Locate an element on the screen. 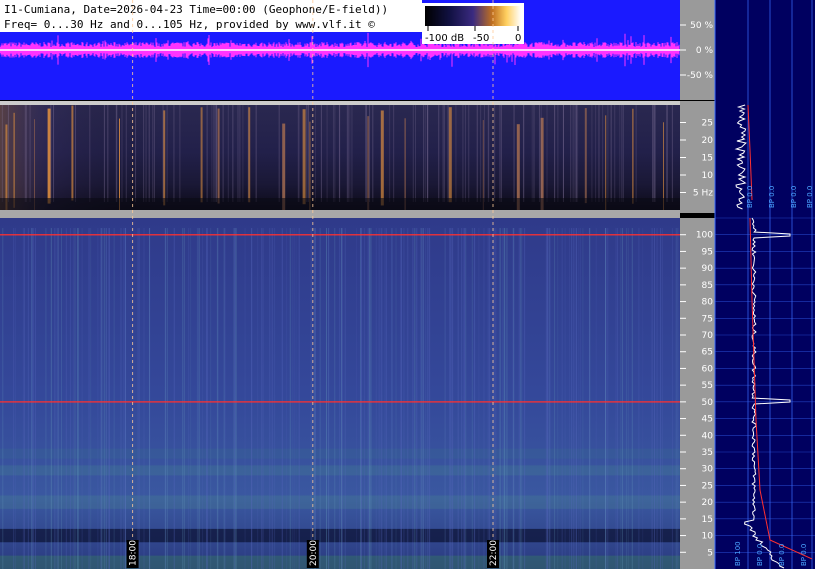 The width and height of the screenshot is (815, 569). high-frequency-tick-label: 75 is located at coordinates (707, 319).